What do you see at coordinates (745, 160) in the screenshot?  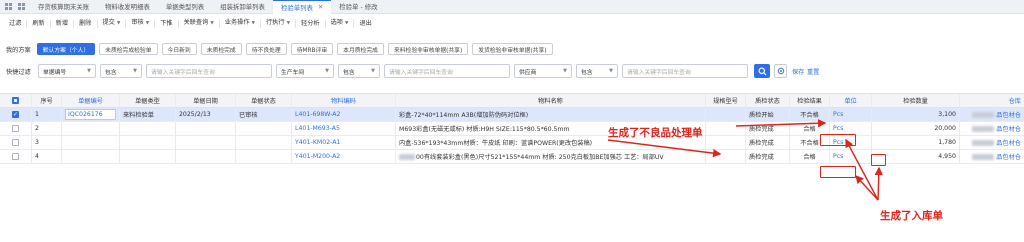 I see `annotation-arrows` at bounding box center [745, 160].